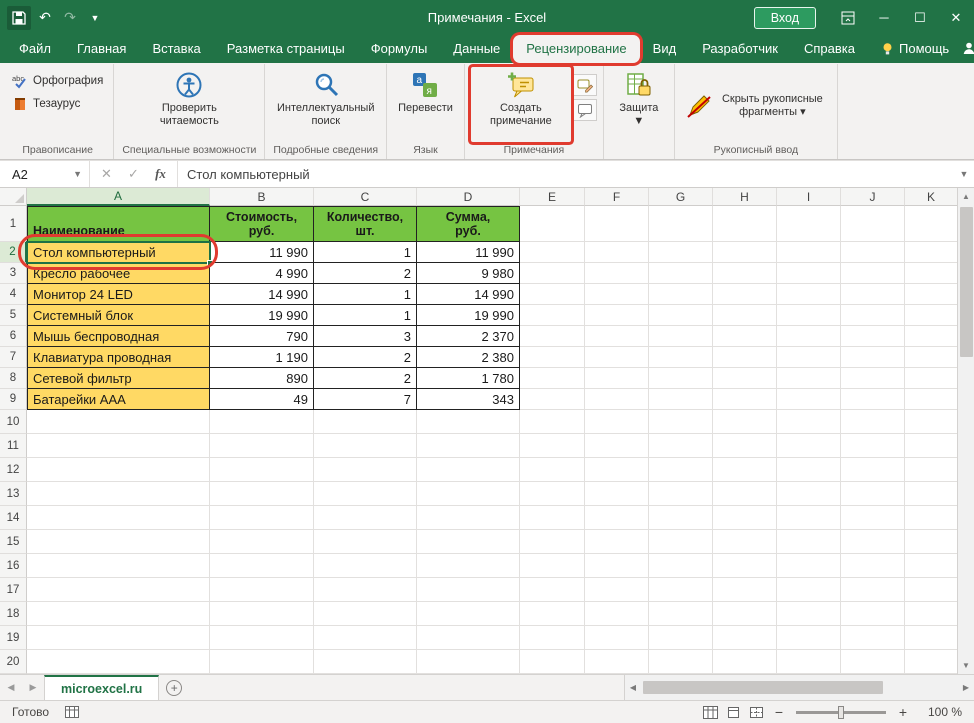 The width and height of the screenshot is (974, 723). What do you see at coordinates (617, 224) in the screenshot?
I see `cell-F1` at bounding box center [617, 224].